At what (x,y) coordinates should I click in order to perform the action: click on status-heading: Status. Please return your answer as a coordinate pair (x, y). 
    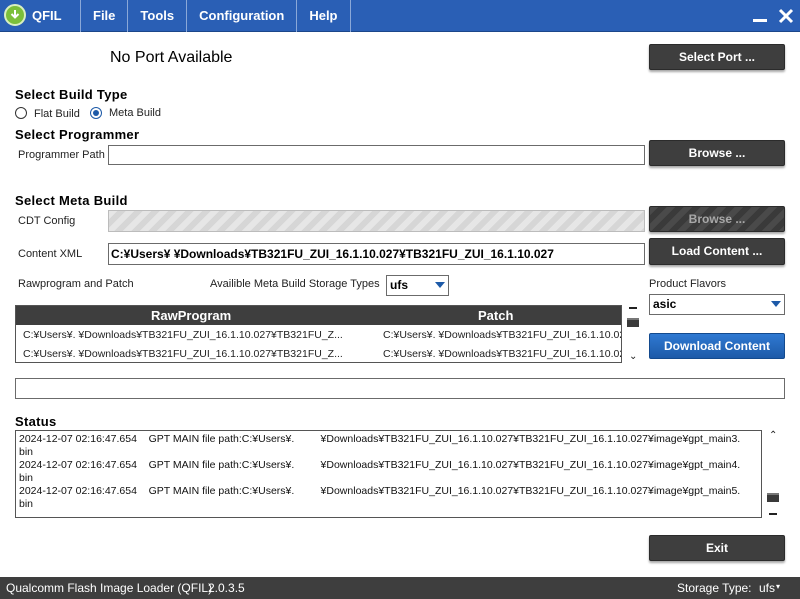
    Looking at the image, I should click on (36, 421).